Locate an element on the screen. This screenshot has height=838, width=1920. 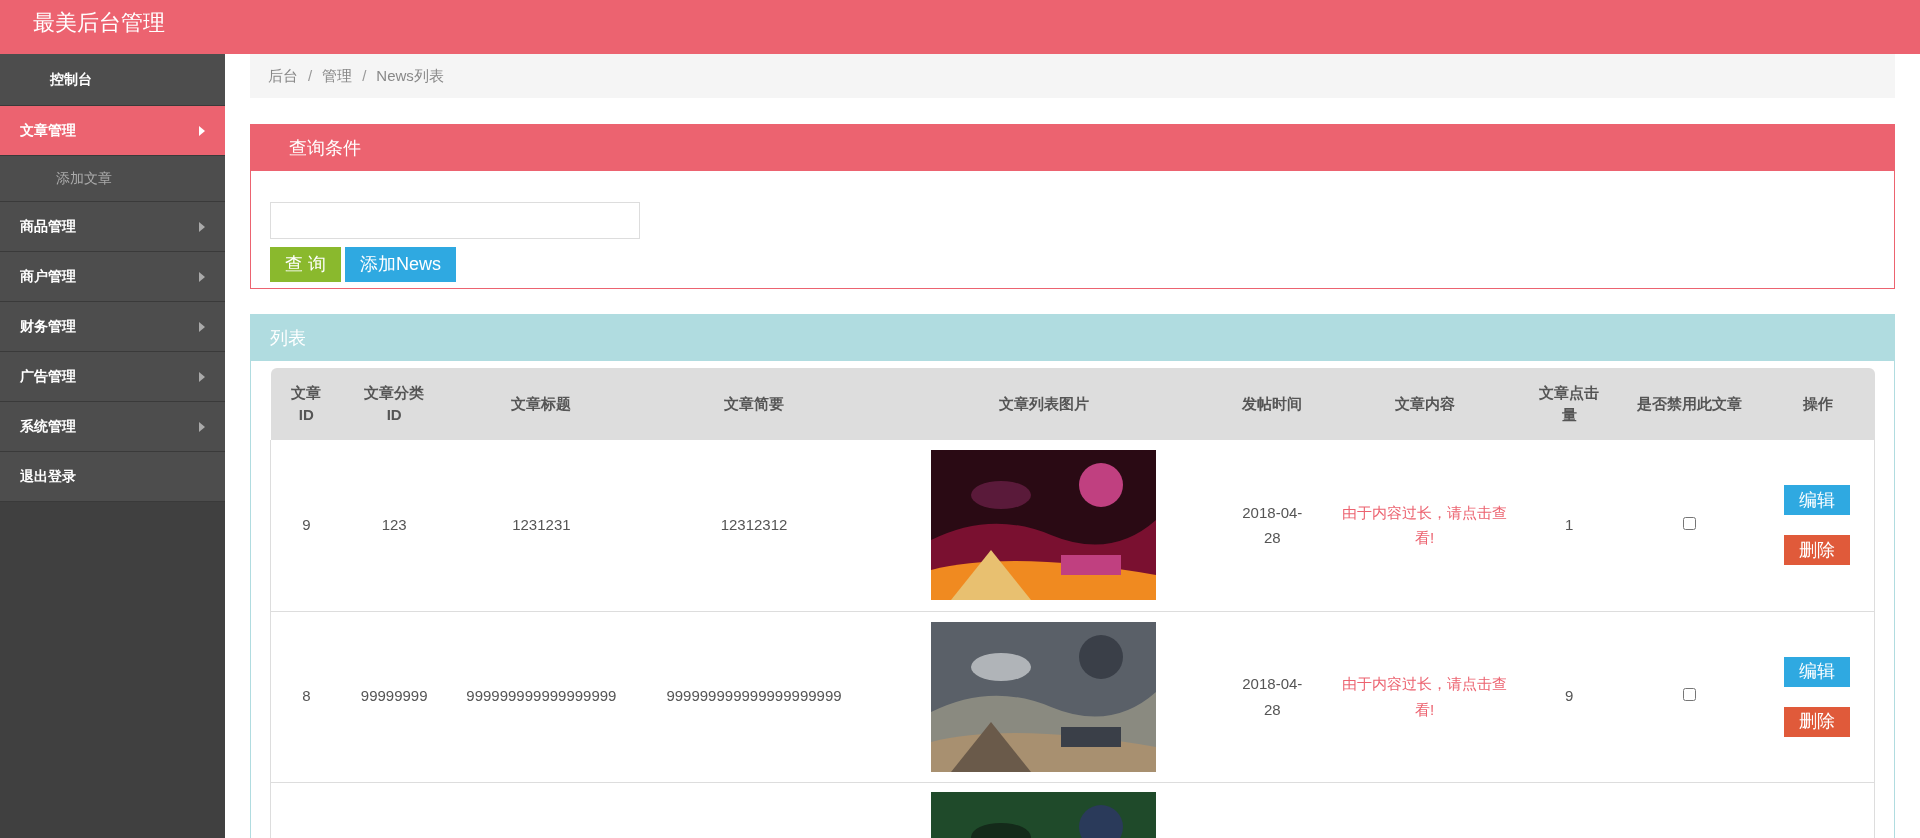
column-header: 文章内容 is located at coordinates (1424, 403).